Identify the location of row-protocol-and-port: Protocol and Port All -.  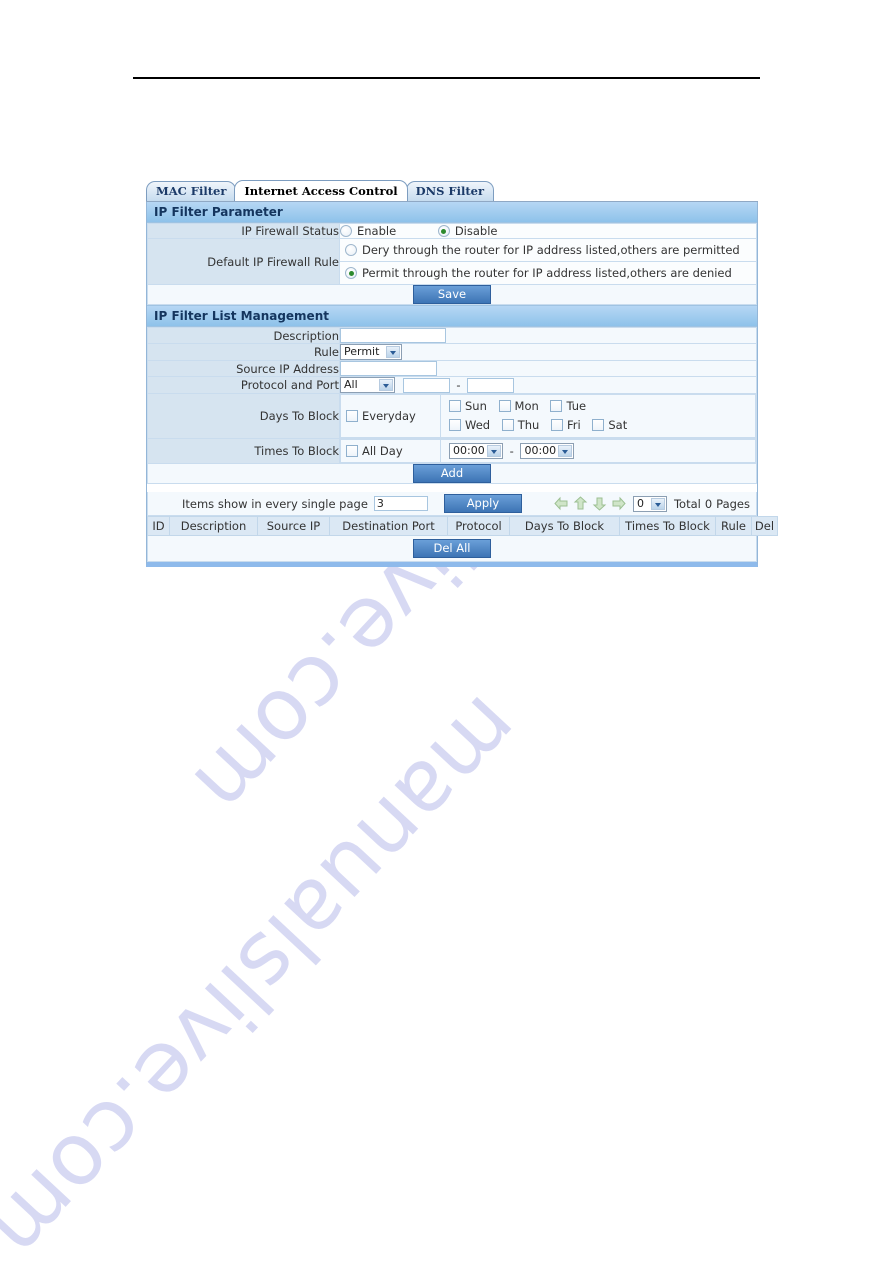
(452, 385).